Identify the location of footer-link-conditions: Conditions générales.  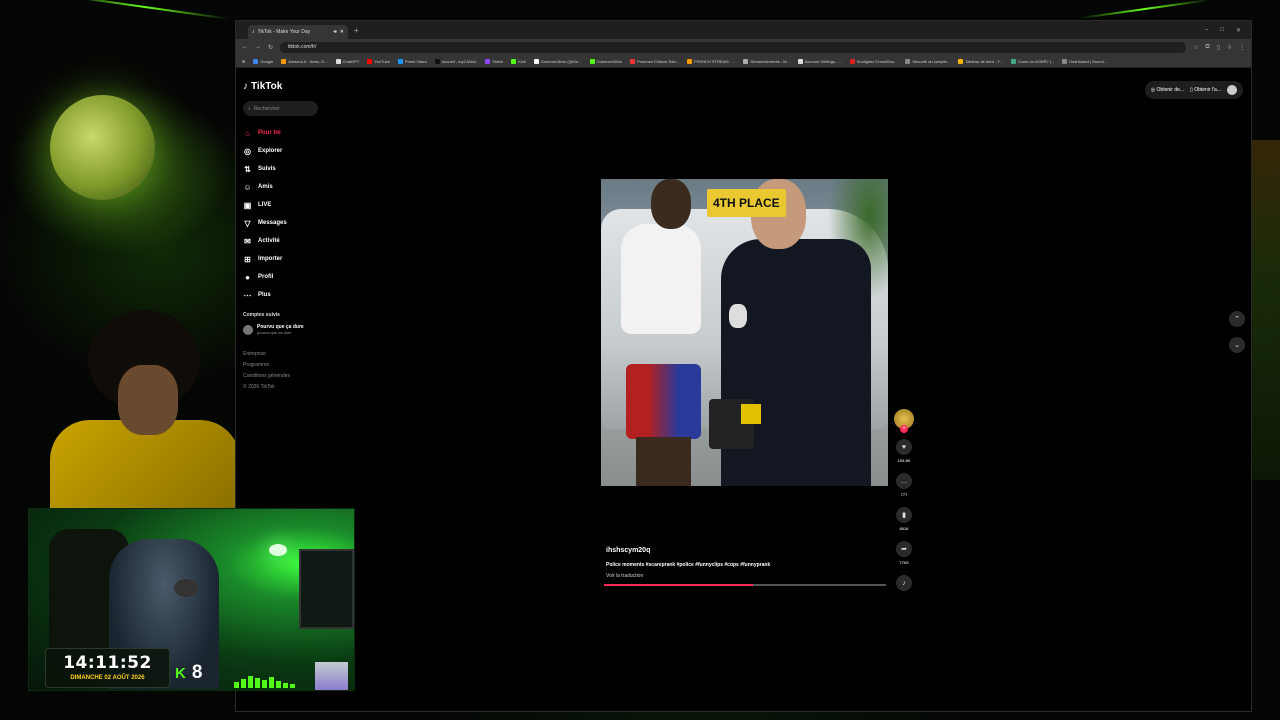
(283, 376).